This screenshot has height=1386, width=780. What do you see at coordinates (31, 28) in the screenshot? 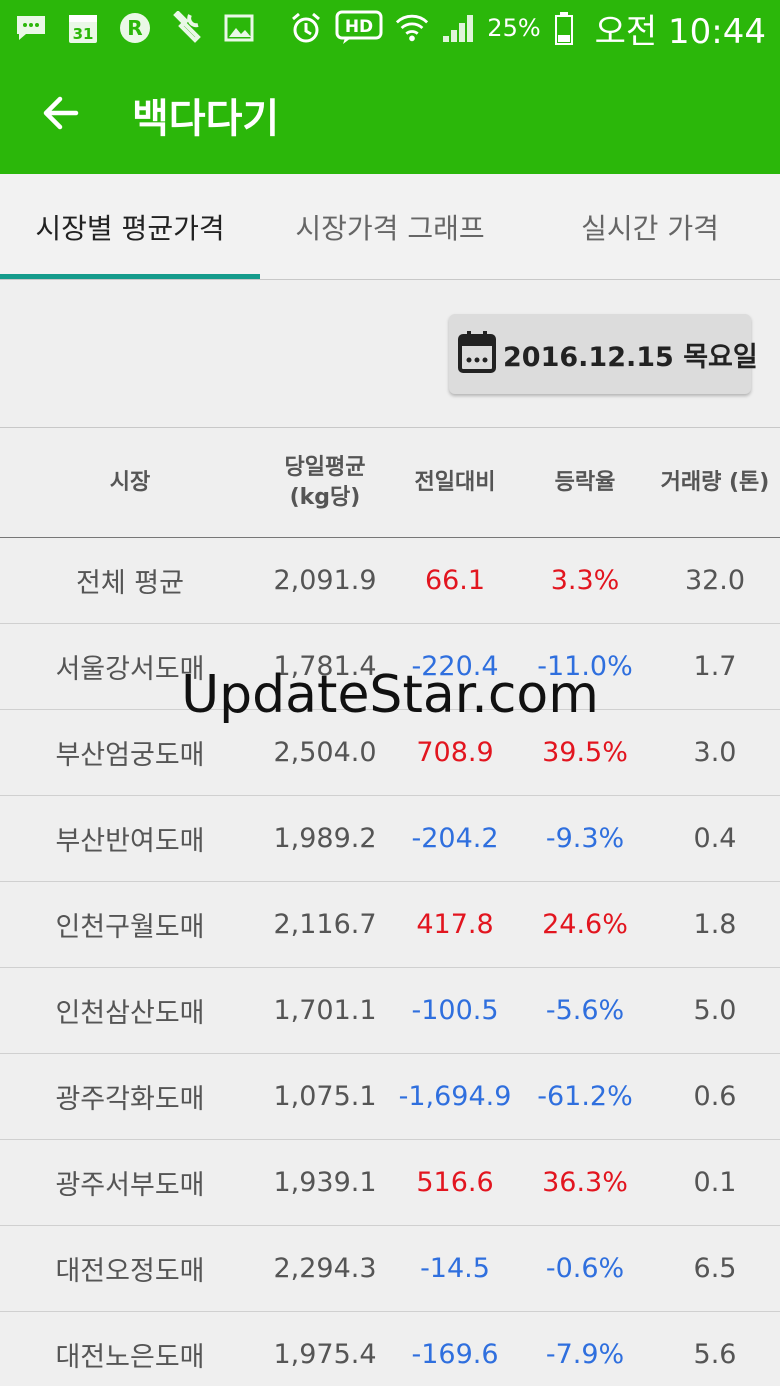
I see `message-icon` at bounding box center [31, 28].